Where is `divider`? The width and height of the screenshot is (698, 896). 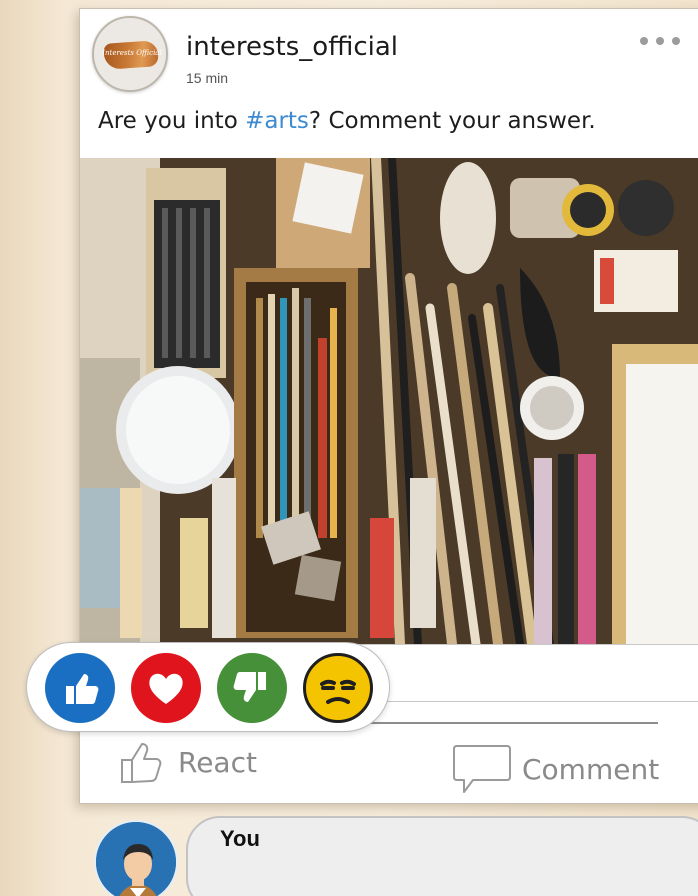 divider is located at coordinates (514, 723).